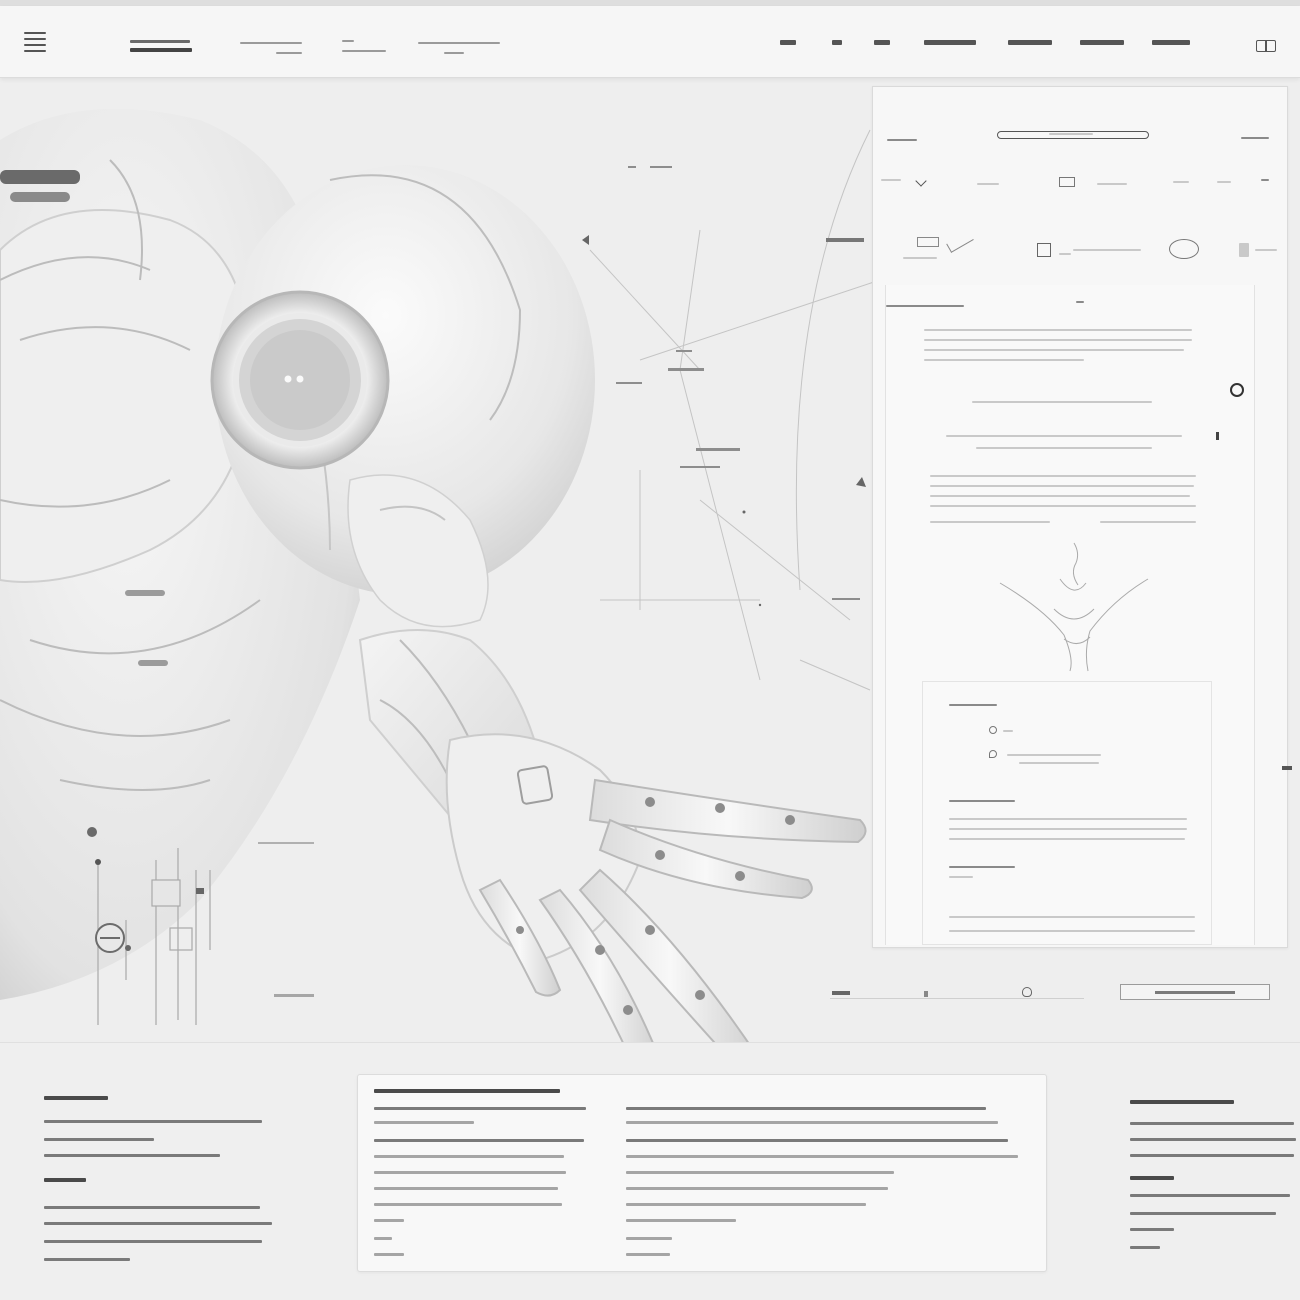 The height and width of the screenshot is (1300, 1300). What do you see at coordinates (454, 53) in the screenshot?
I see `header-meta-3b` at bounding box center [454, 53].